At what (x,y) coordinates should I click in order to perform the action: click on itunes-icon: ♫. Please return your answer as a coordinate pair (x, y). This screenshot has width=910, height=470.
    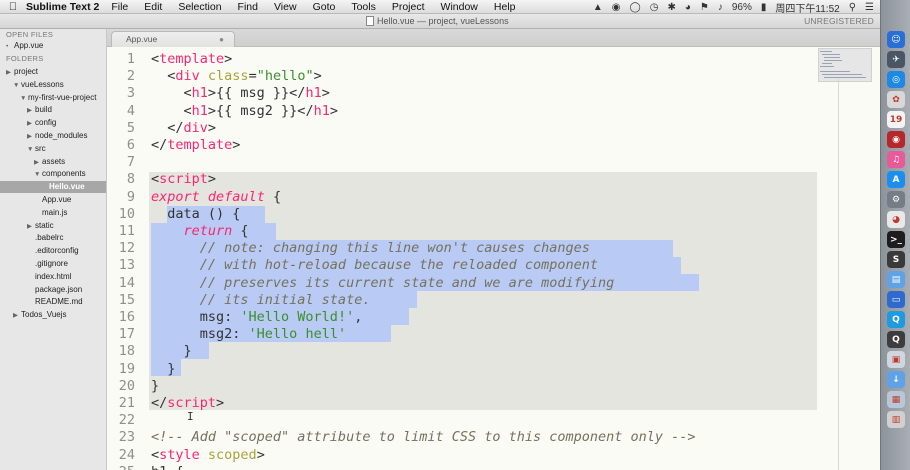
    Looking at the image, I should click on (896, 159).